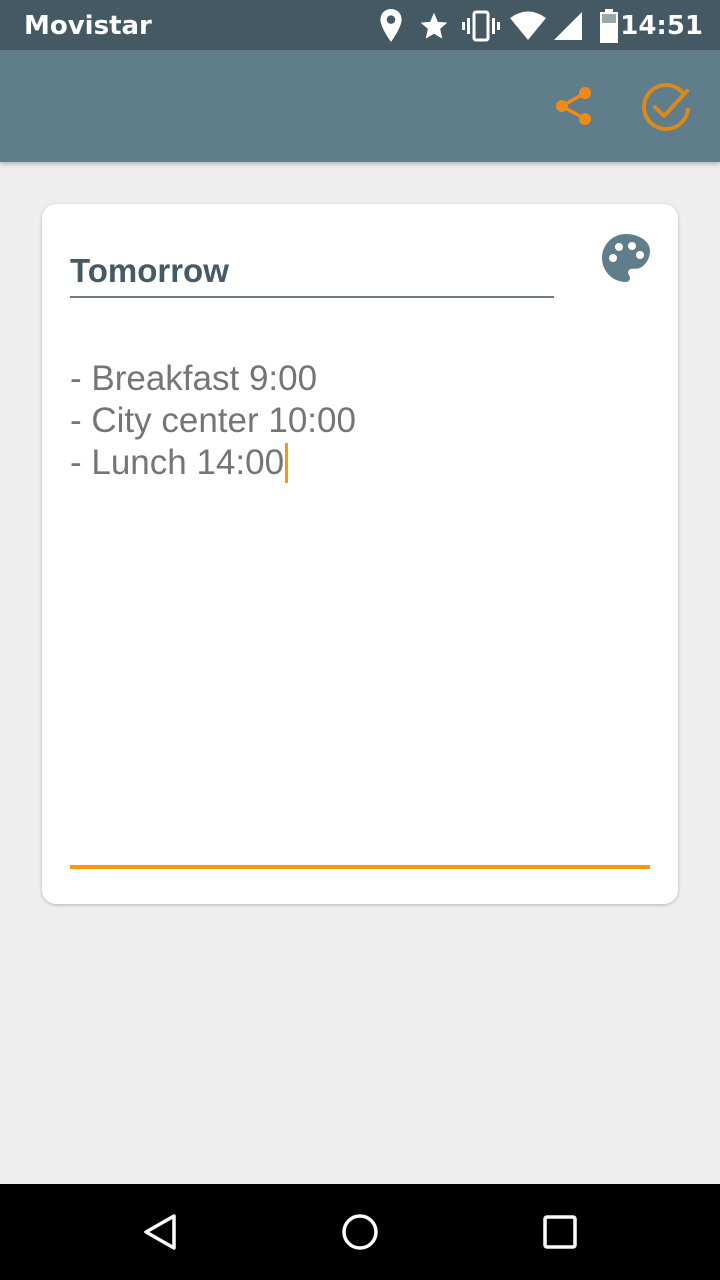 The height and width of the screenshot is (1280, 720). Describe the element at coordinates (568, 26) in the screenshot. I see `signal-icon` at that location.